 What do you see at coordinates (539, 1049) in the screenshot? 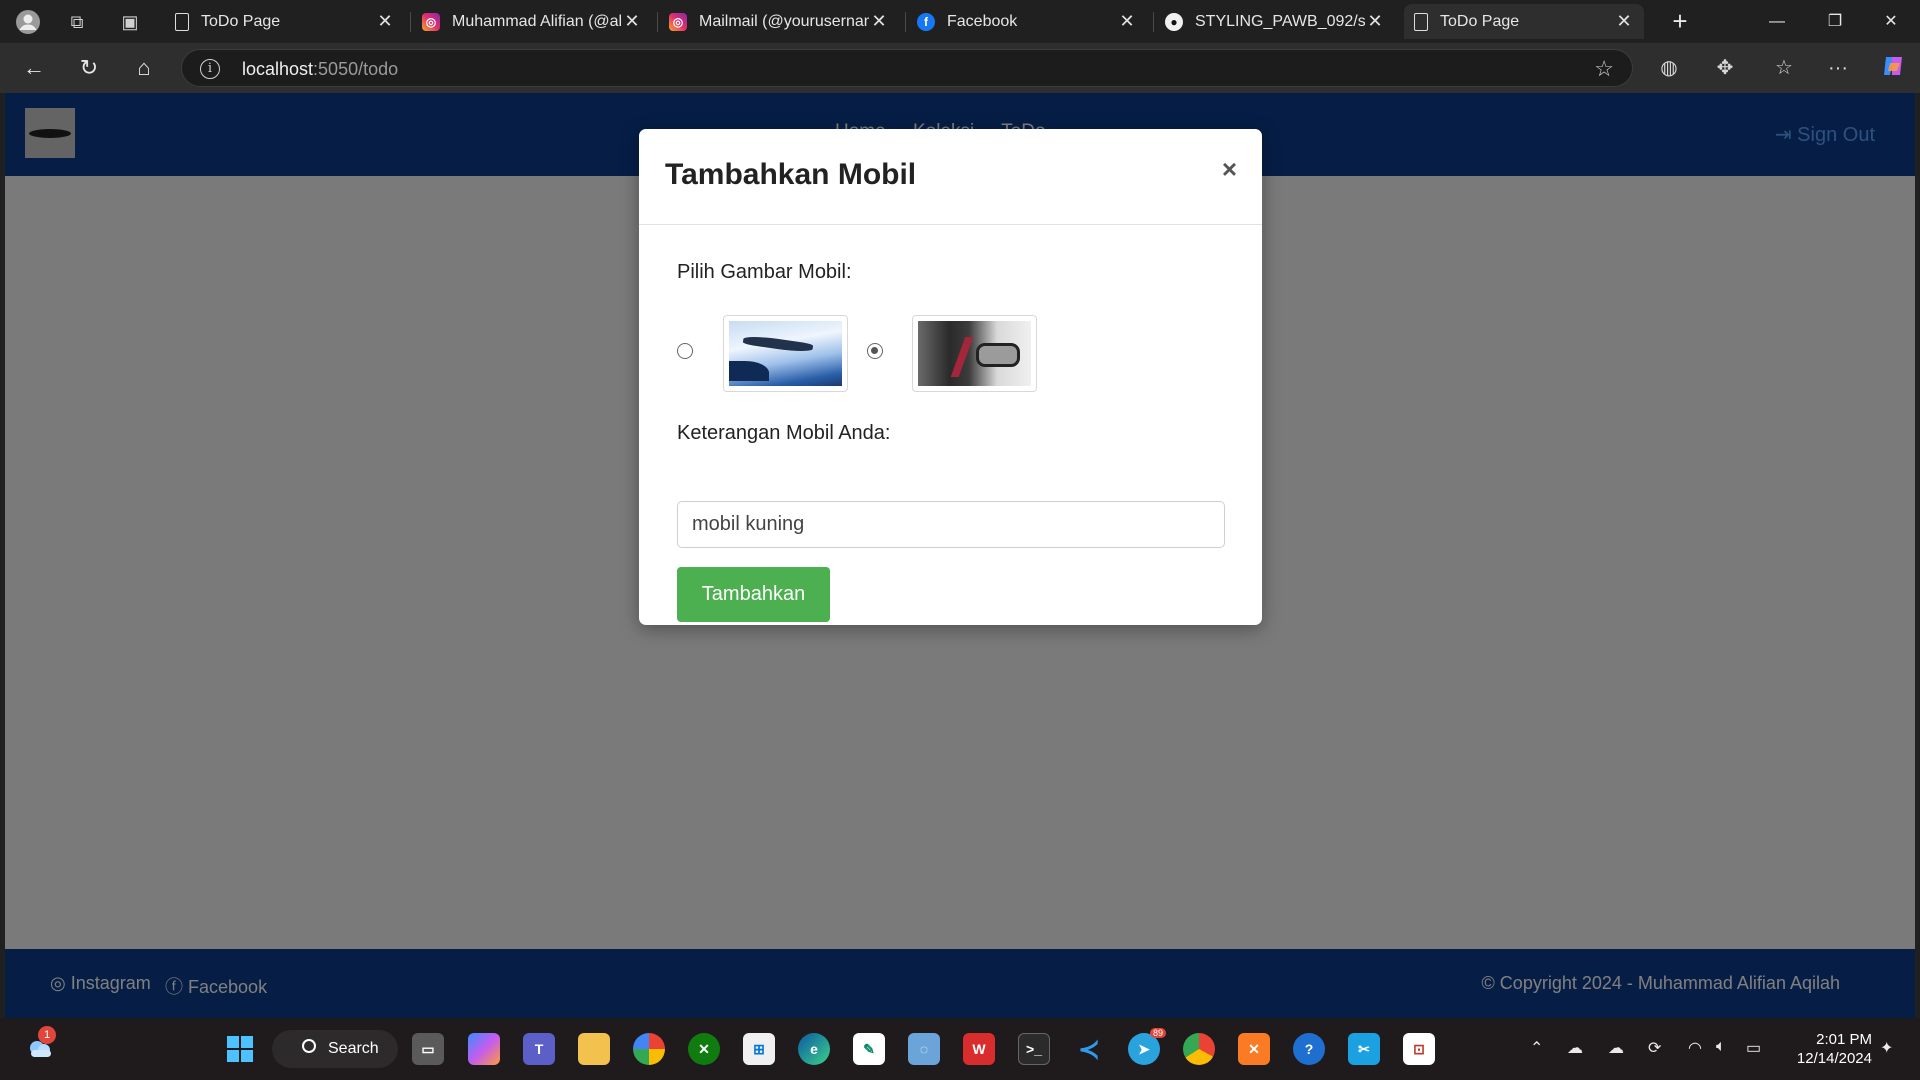
I see `teams-icon: T` at bounding box center [539, 1049].